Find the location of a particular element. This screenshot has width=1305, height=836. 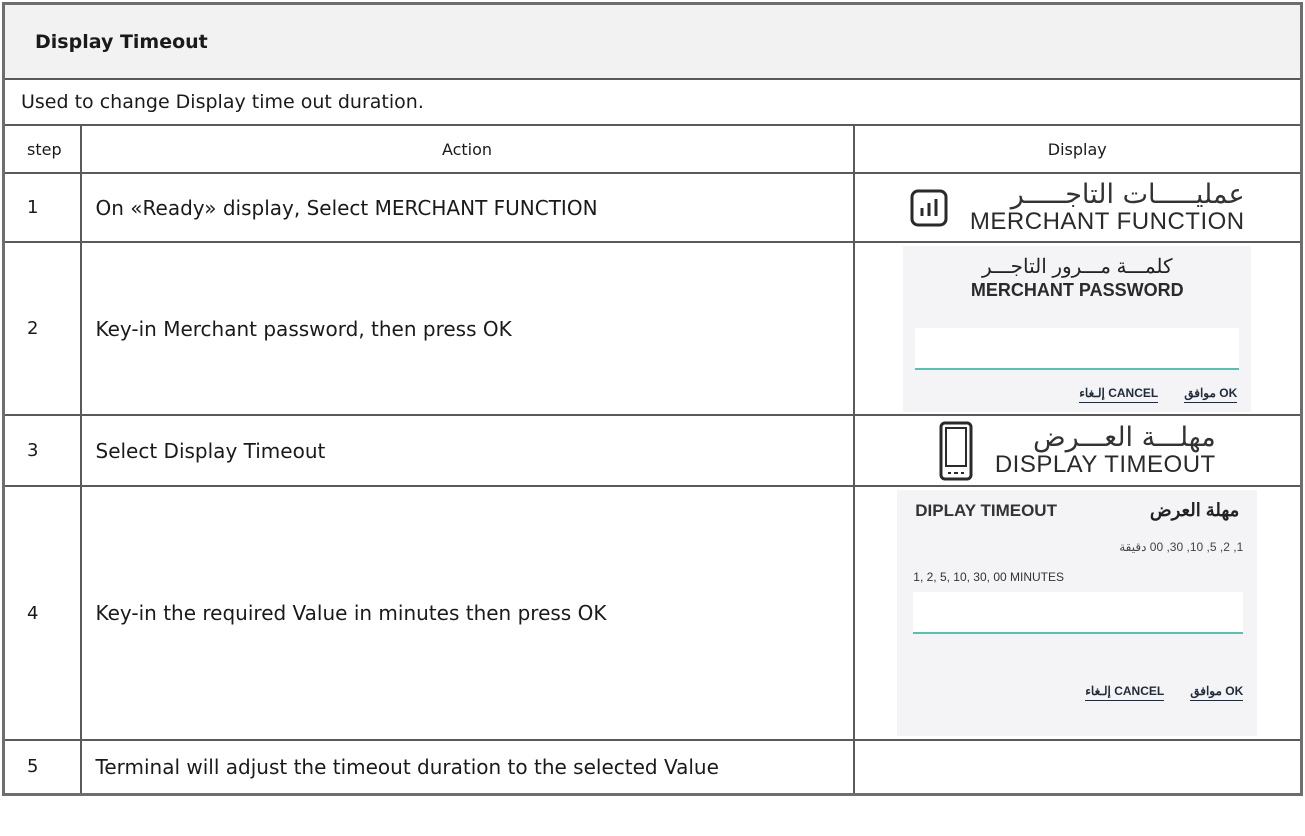

merchant-function-english: MERCHANT FUNCTION is located at coordinates (1107, 222).